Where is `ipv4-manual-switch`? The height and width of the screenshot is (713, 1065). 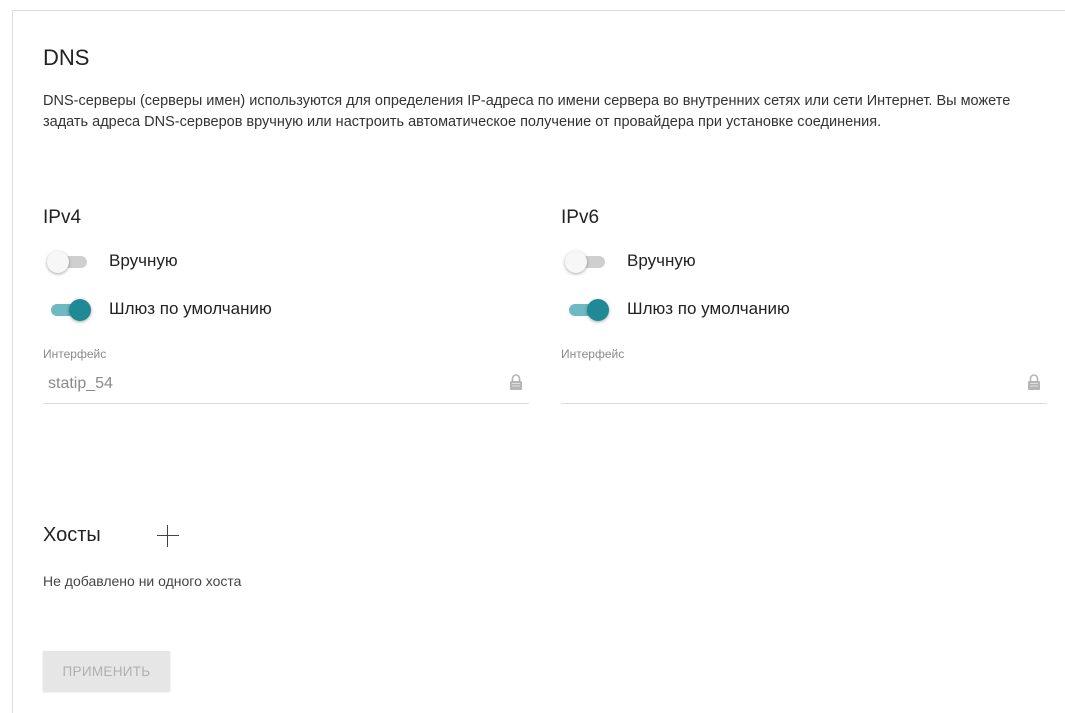
ipv4-manual-switch is located at coordinates (69, 262).